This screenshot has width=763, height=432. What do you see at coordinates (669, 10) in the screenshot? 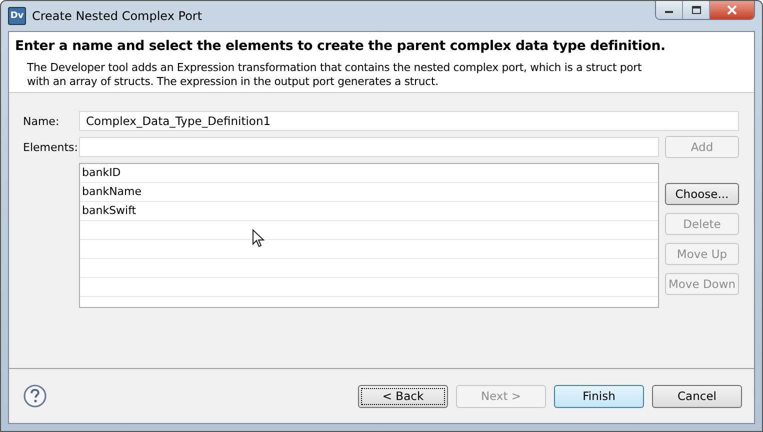
I see `minimize-button` at bounding box center [669, 10].